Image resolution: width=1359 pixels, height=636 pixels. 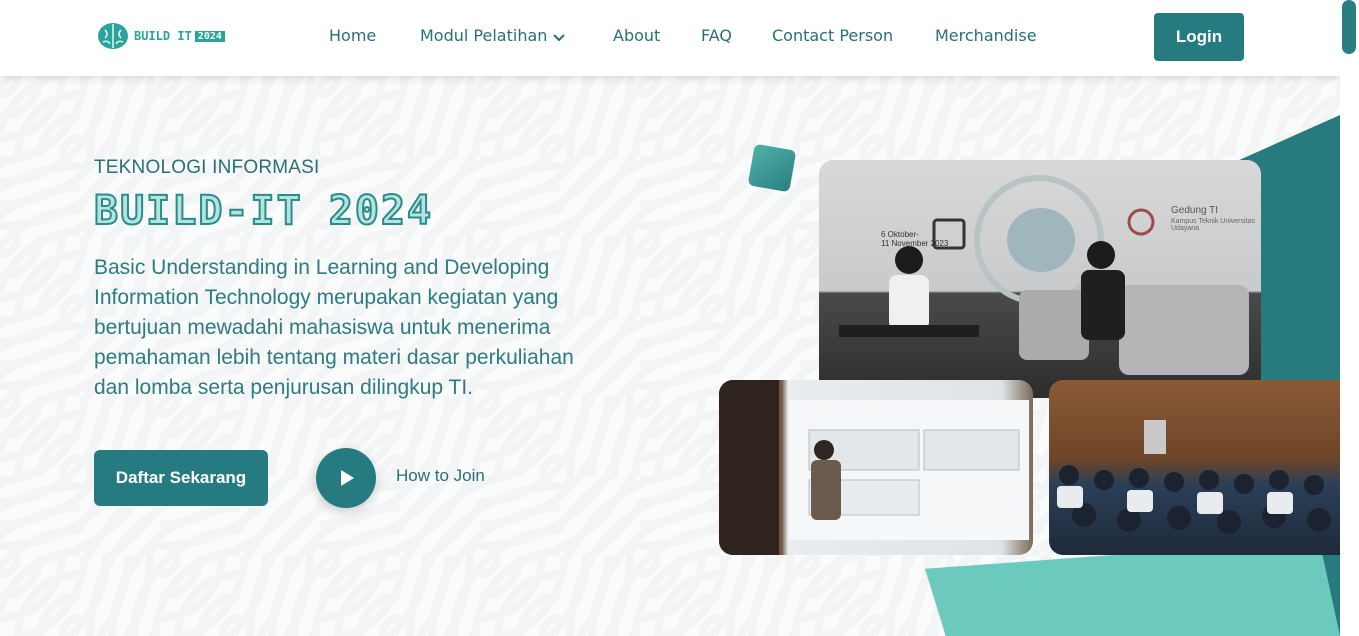 I want to click on photo-date-caption: 6 Oktober- 11 November 2023, so click(x=915, y=239).